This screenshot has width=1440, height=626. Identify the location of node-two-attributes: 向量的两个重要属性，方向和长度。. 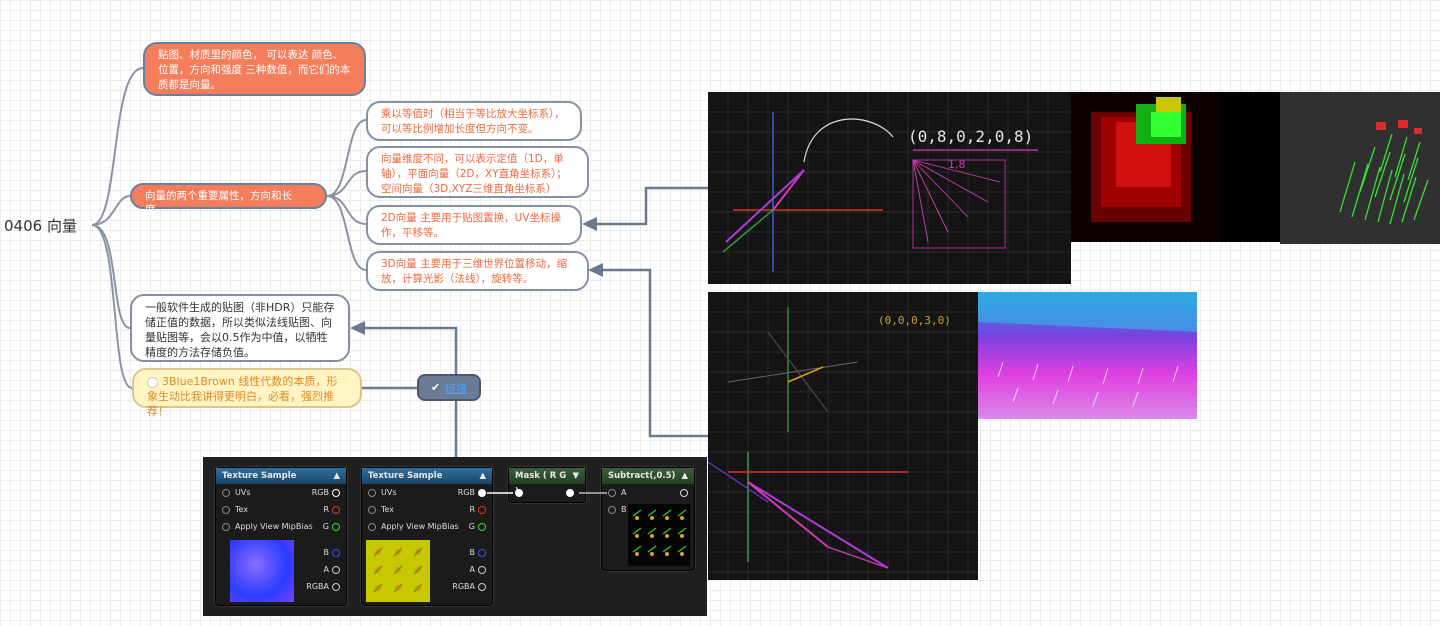
(228, 199).